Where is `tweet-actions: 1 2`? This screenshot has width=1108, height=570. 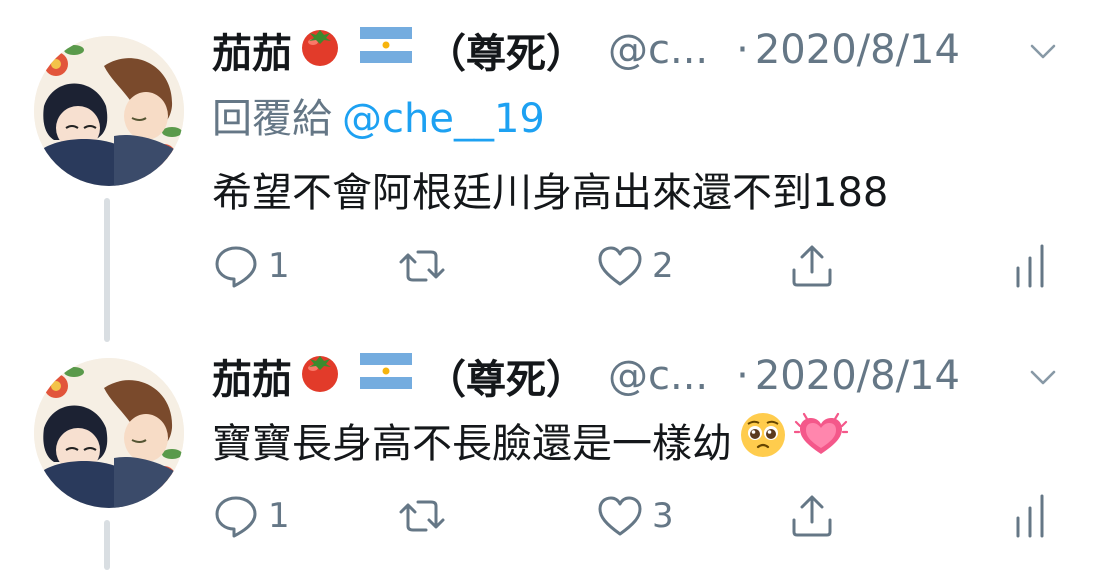
tweet-actions: 1 2 is located at coordinates (635, 266).